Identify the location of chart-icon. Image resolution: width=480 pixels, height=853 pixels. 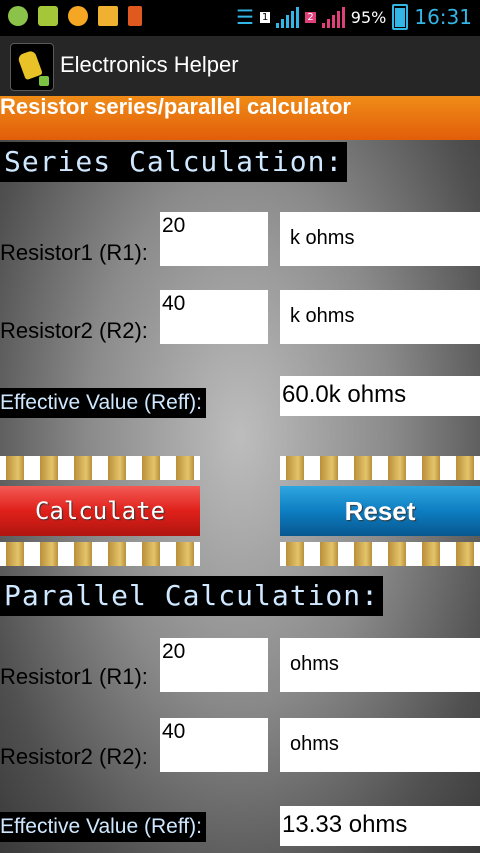
(108, 16).